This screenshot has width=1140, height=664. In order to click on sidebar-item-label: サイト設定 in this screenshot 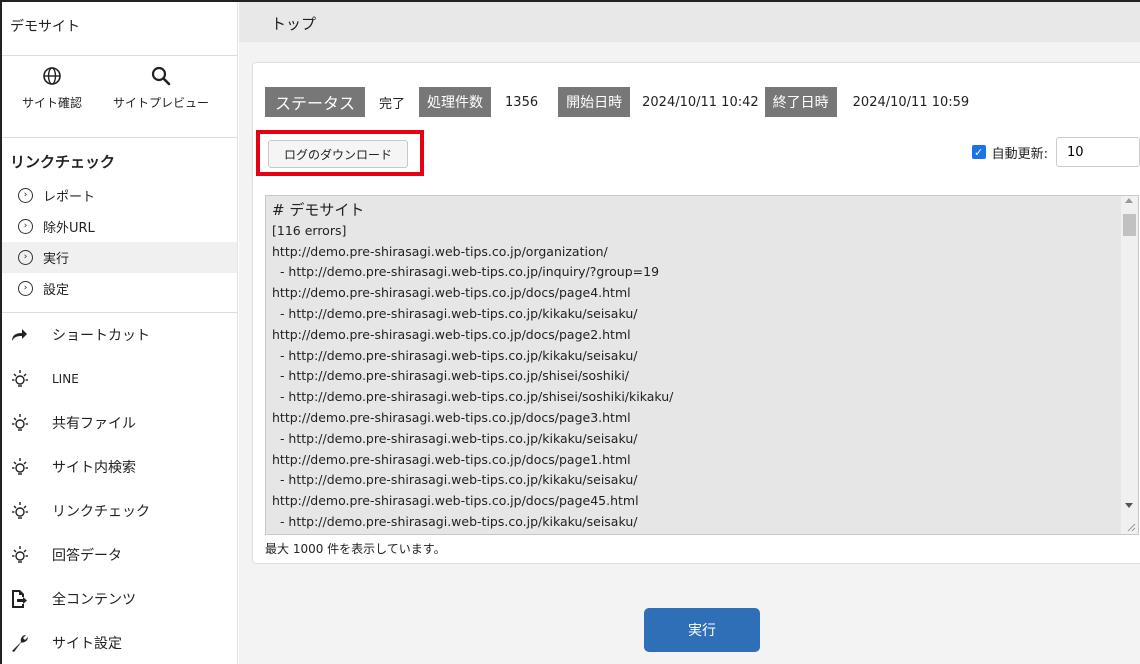, I will do `click(87, 644)`.